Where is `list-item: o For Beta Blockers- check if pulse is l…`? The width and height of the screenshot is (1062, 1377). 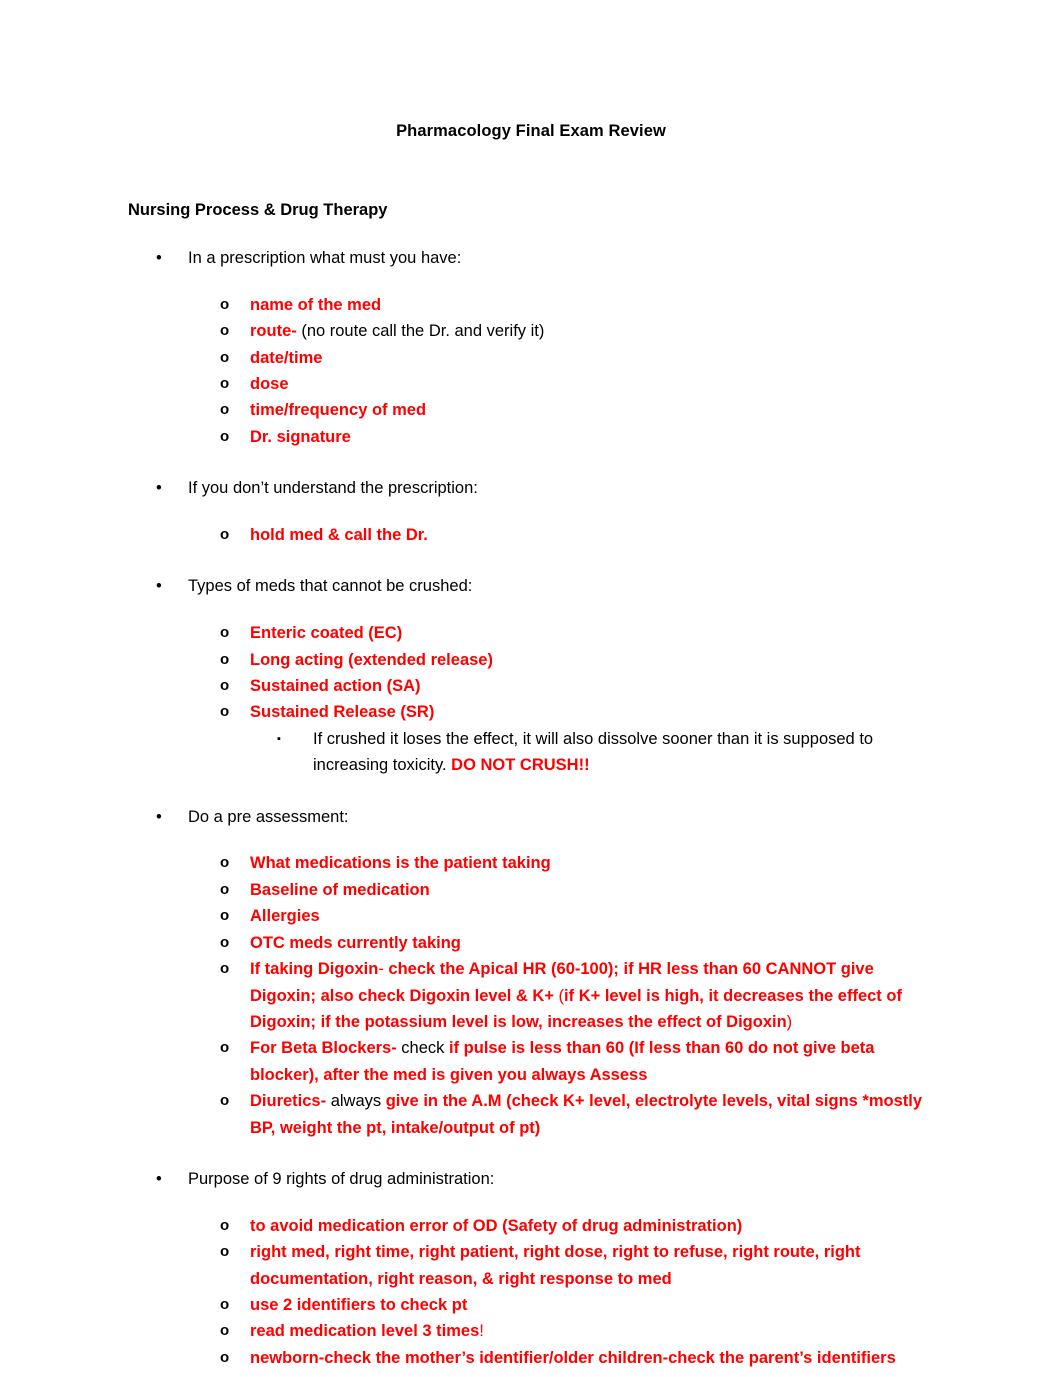
list-item: o For Beta Blockers- check if pulse is l… is located at coordinates (531, 1061).